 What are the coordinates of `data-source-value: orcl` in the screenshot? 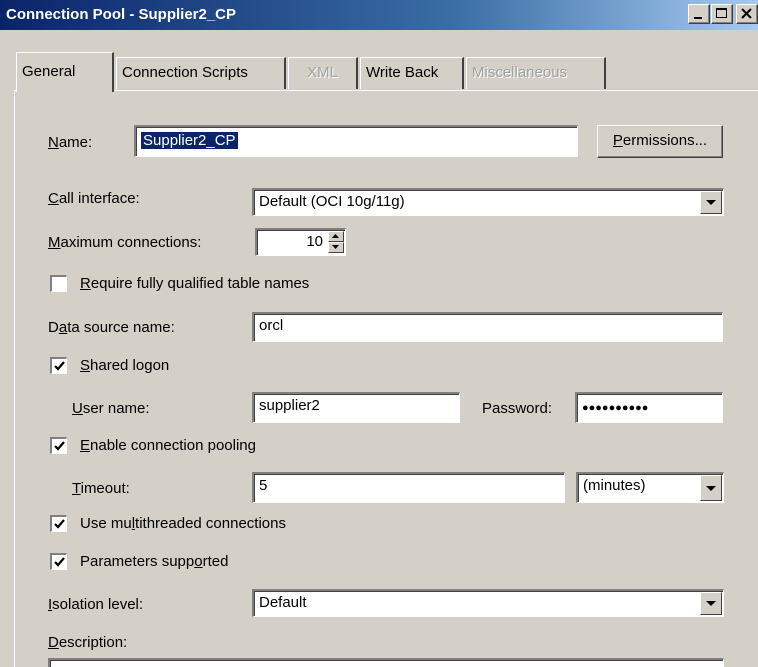 It's located at (271, 325).